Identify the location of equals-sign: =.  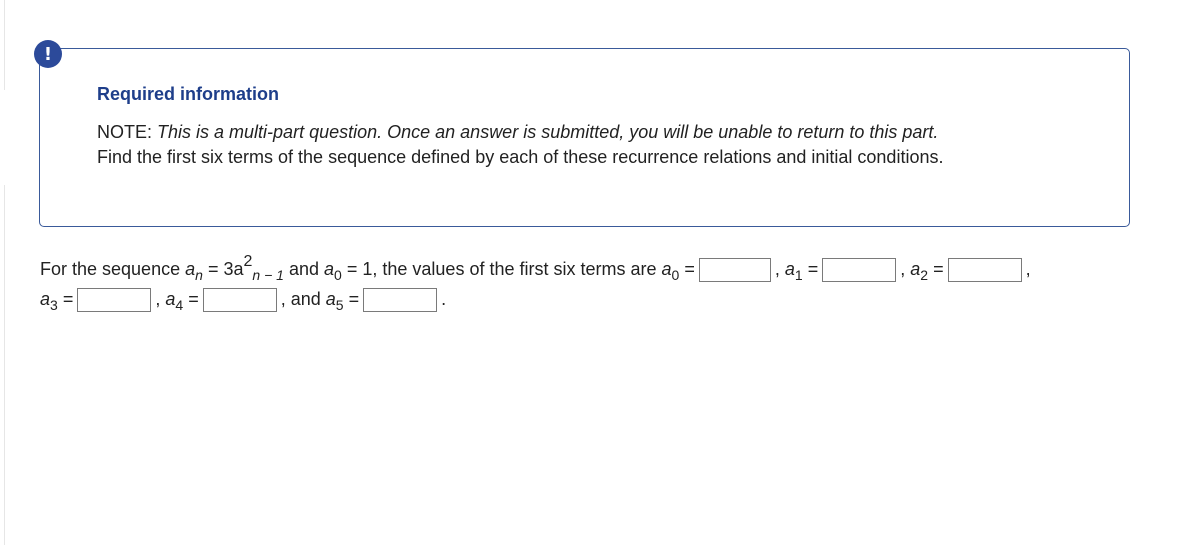
(213, 268).